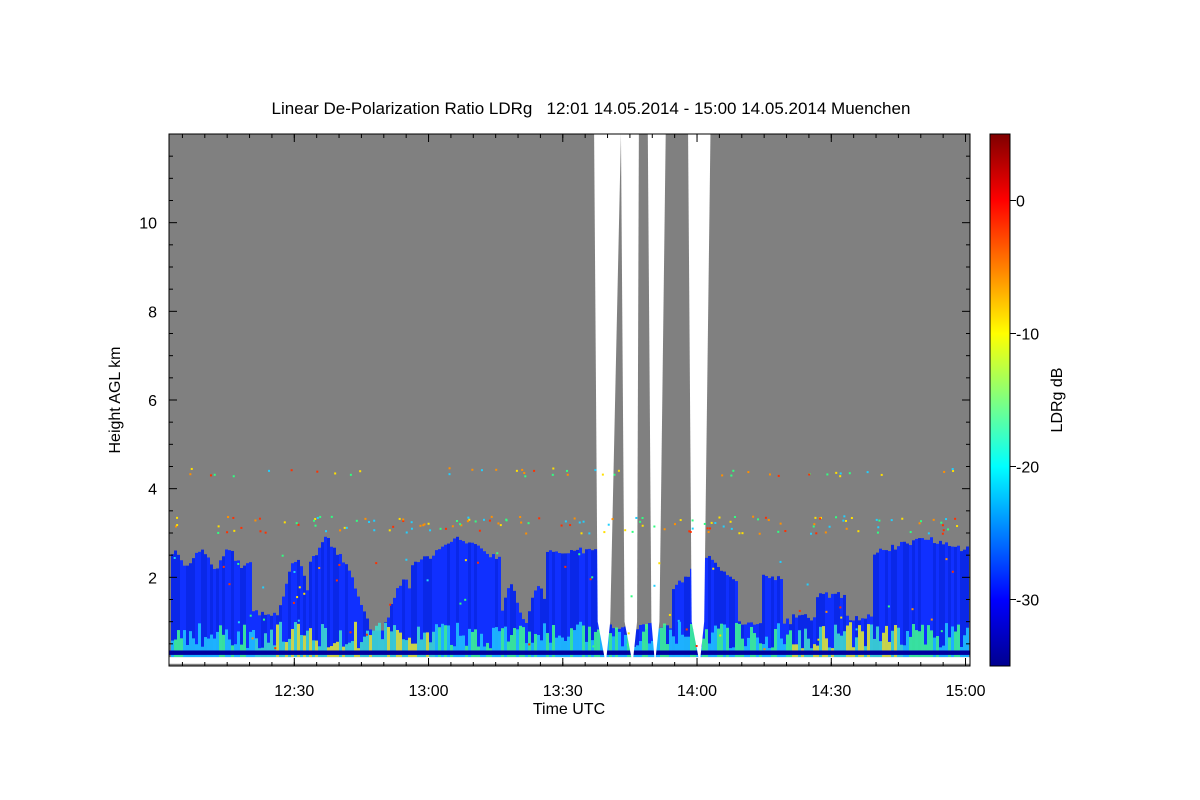  I want to click on x-tick-label: 15:00, so click(966, 691).